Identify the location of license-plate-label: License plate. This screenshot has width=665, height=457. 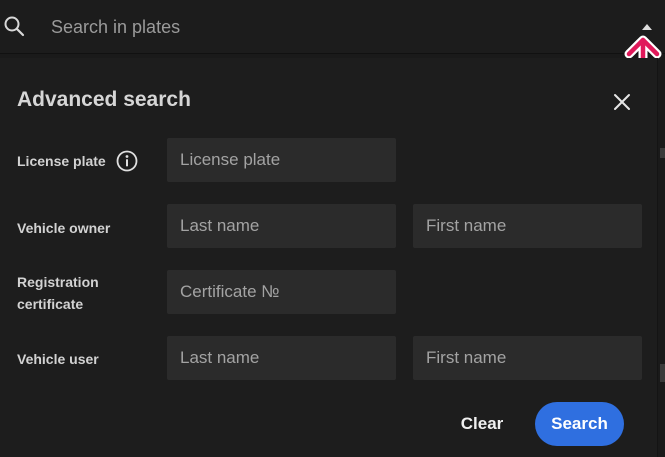
(77, 161).